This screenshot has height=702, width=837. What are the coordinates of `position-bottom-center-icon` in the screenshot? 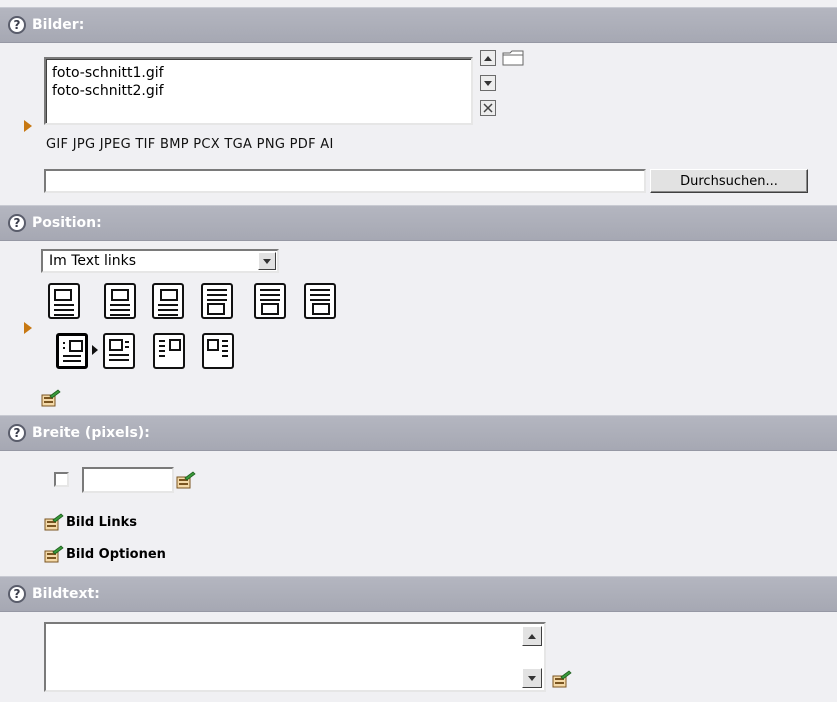 It's located at (270, 301).